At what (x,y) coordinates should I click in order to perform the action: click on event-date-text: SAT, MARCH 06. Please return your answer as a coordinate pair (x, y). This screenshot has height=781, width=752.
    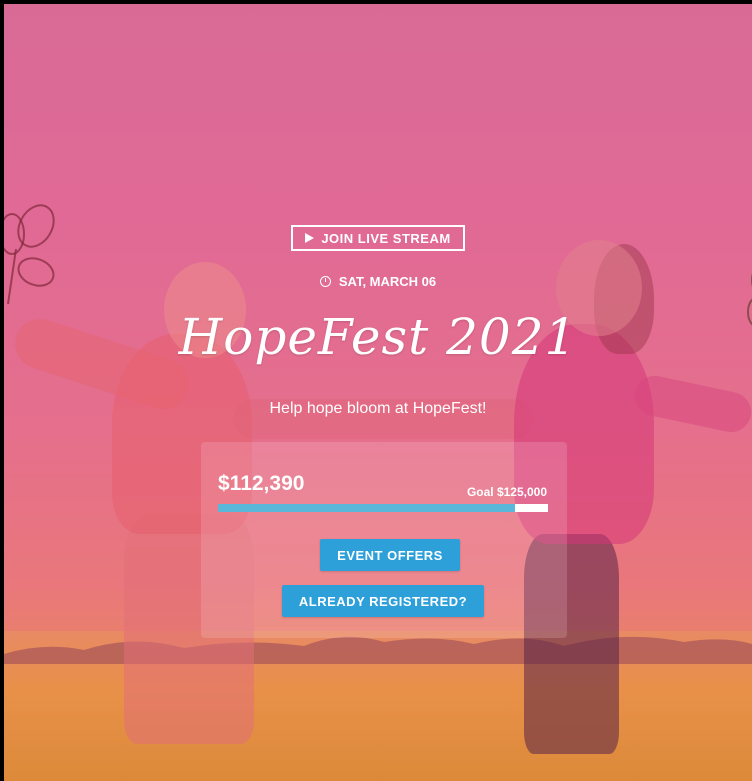
    Looking at the image, I should click on (387, 281).